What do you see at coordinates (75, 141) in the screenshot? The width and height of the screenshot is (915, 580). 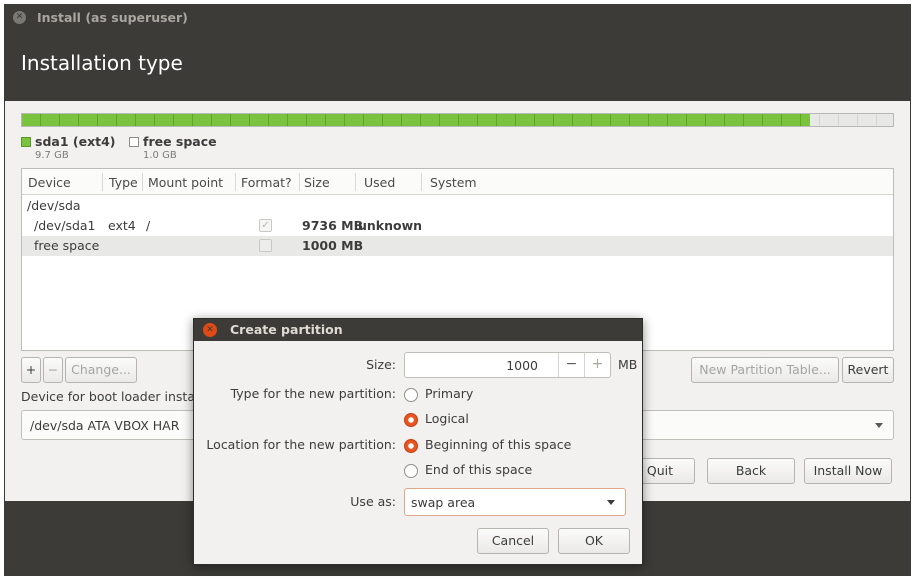 I see `legend-name: sda1 (ext4)` at bounding box center [75, 141].